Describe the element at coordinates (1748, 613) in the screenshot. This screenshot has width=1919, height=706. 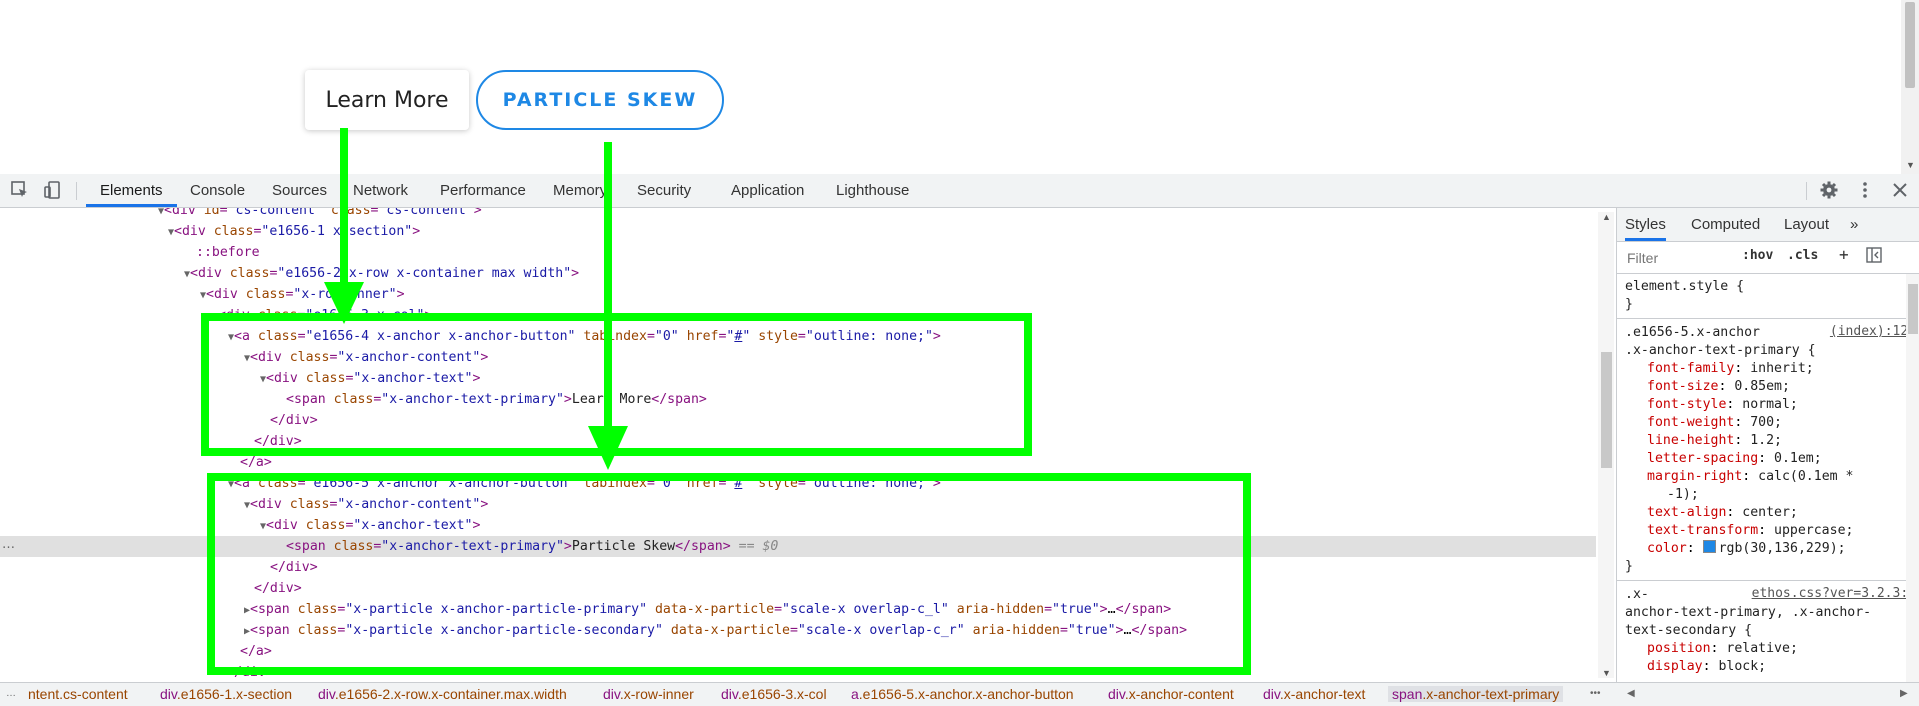
I see `rule2-selector-cont: anchor-text-primary, .x-anchor-` at that location.